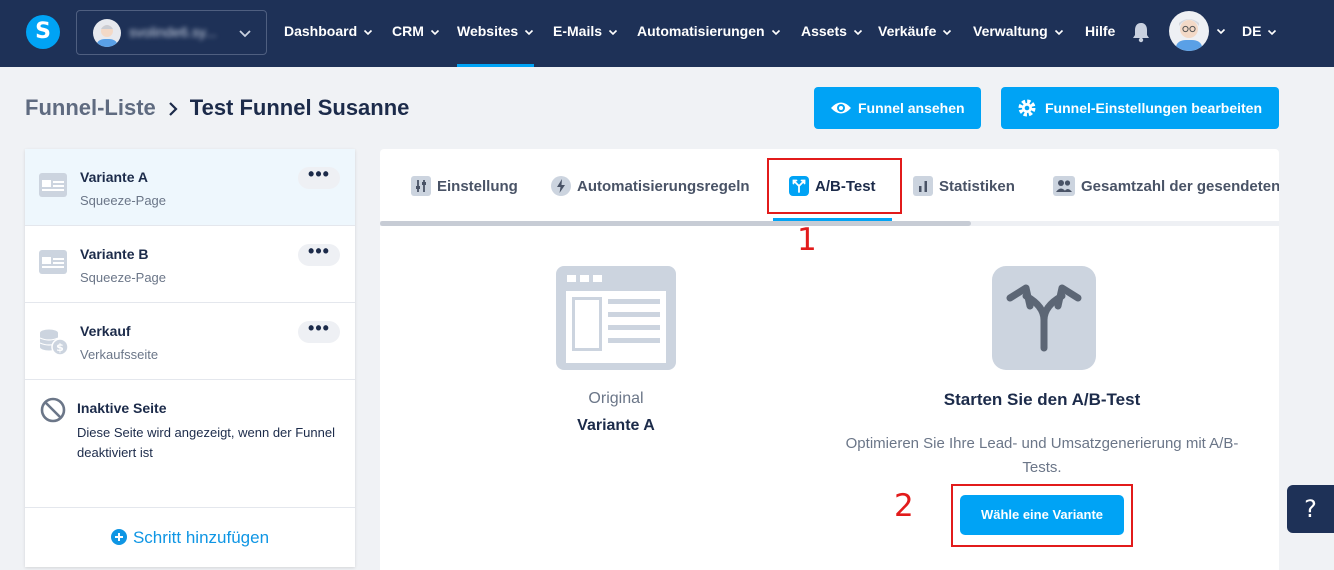 The width and height of the screenshot is (1334, 570). I want to click on nav-dashboard-label: Dashboard, so click(321, 31).